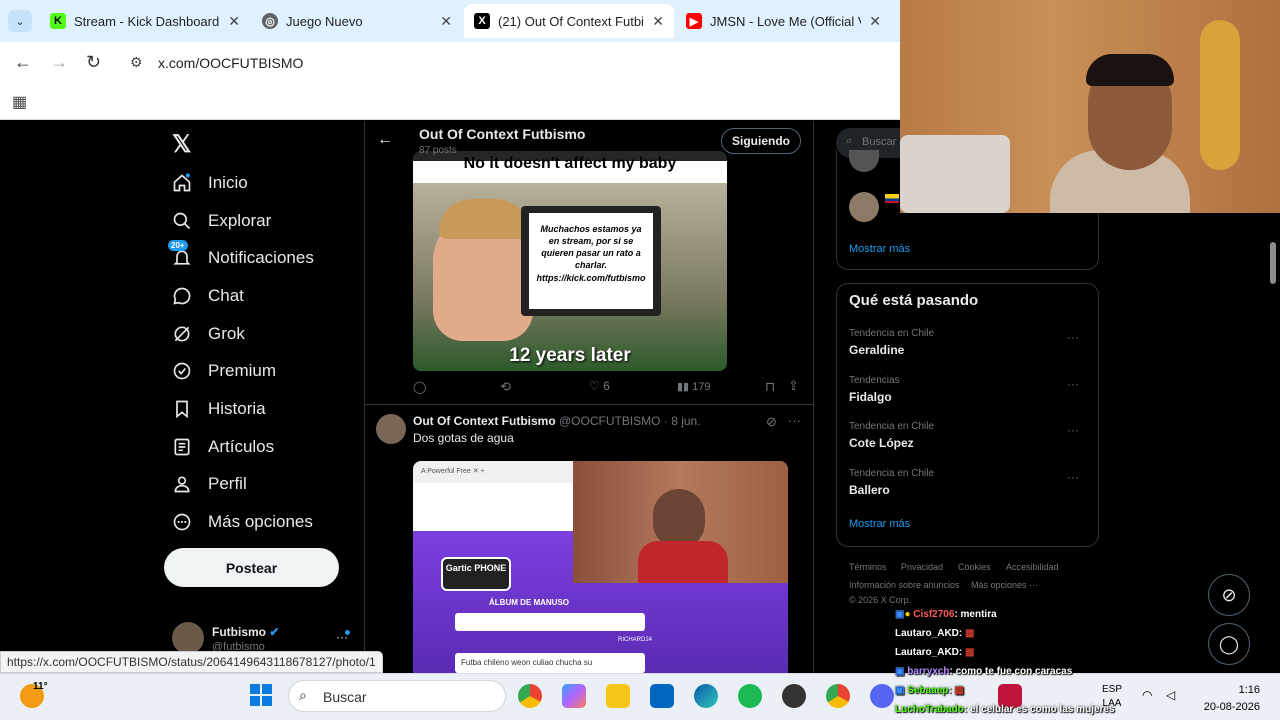 The width and height of the screenshot is (1280, 720). Describe the element at coordinates (618, 696) in the screenshot. I see `folder-icon` at that location.